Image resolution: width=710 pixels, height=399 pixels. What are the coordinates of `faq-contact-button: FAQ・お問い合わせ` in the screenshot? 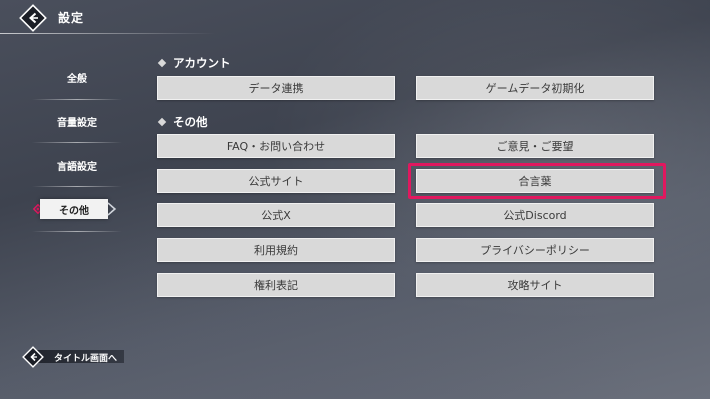 It's located at (276, 146).